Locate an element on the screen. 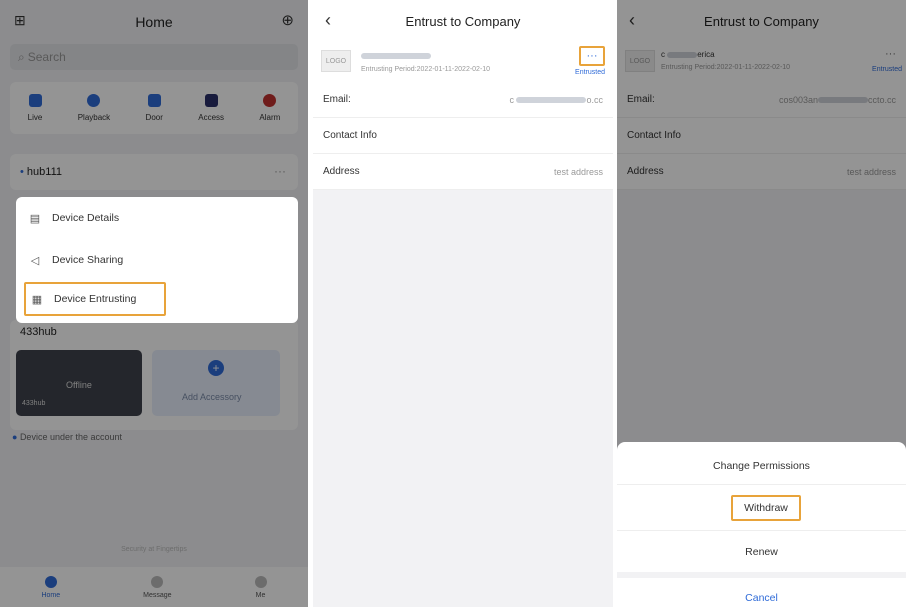 The height and width of the screenshot is (607, 906). address-value: test address is located at coordinates (578, 171).